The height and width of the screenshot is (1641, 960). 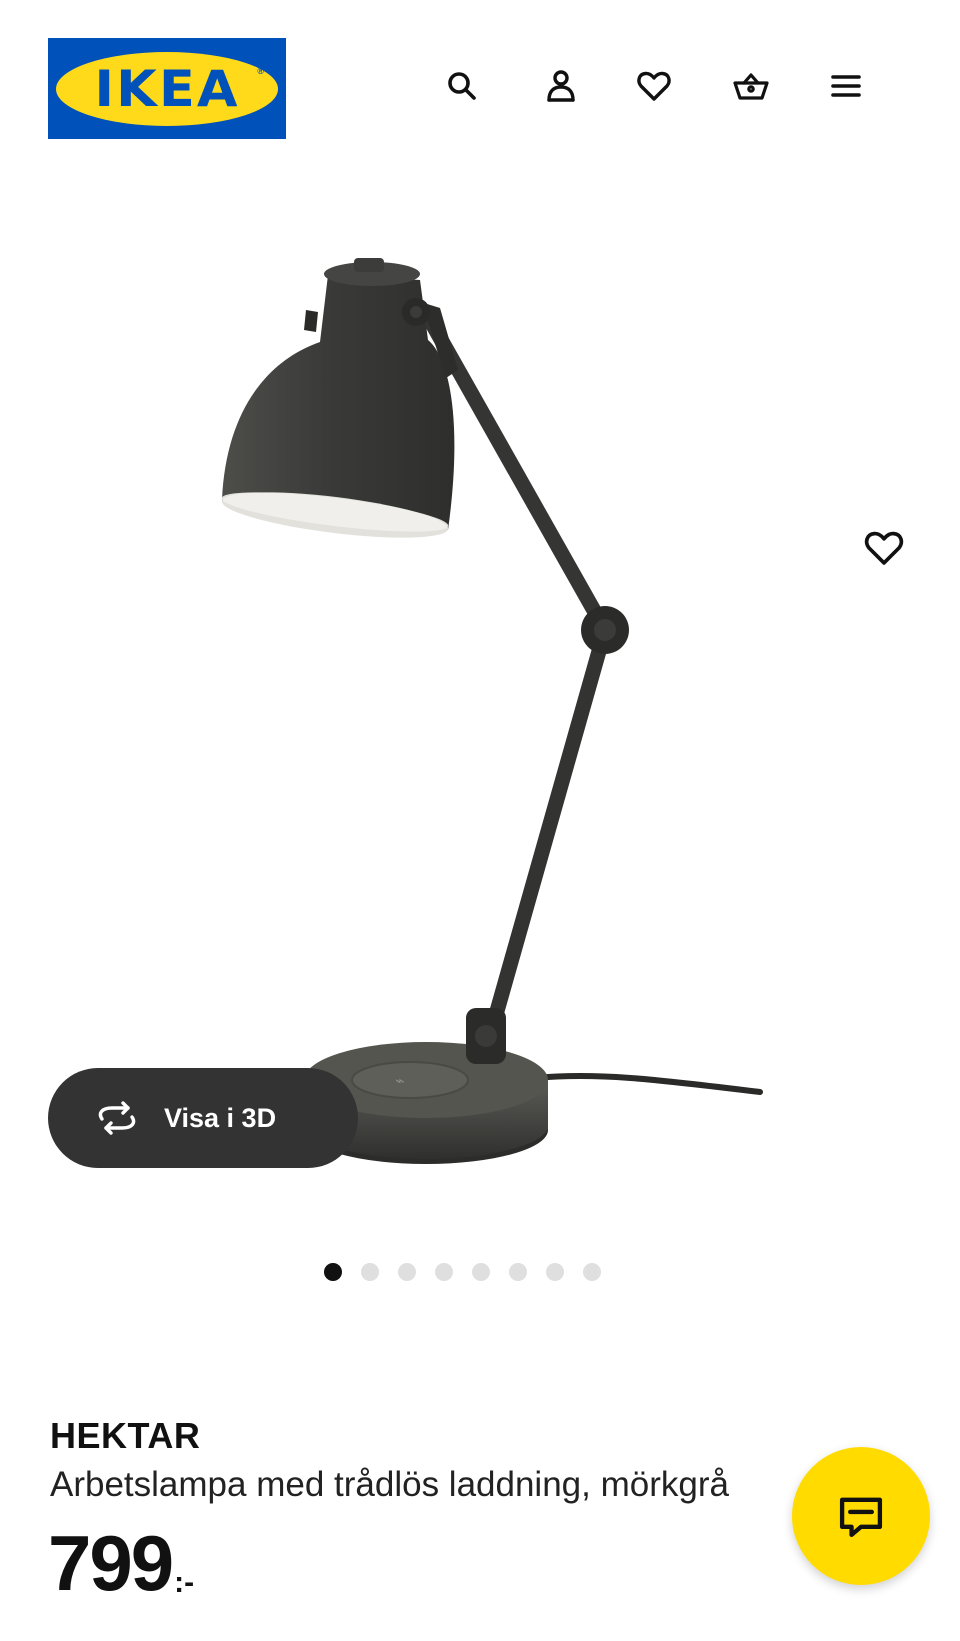 What do you see at coordinates (260, 71) in the screenshot?
I see `logo-registered-mark: ®` at bounding box center [260, 71].